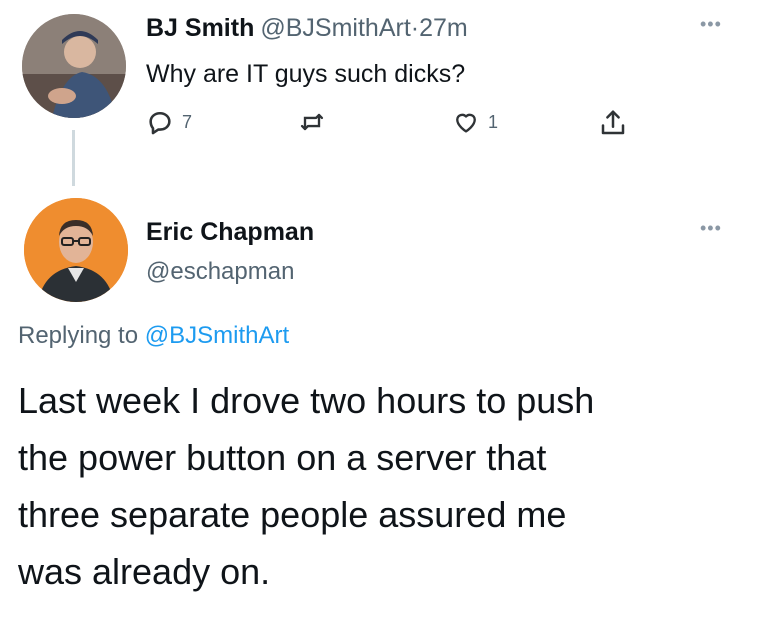  I want to click on tweet-body-line: the power button on a server that, so click(282, 457).